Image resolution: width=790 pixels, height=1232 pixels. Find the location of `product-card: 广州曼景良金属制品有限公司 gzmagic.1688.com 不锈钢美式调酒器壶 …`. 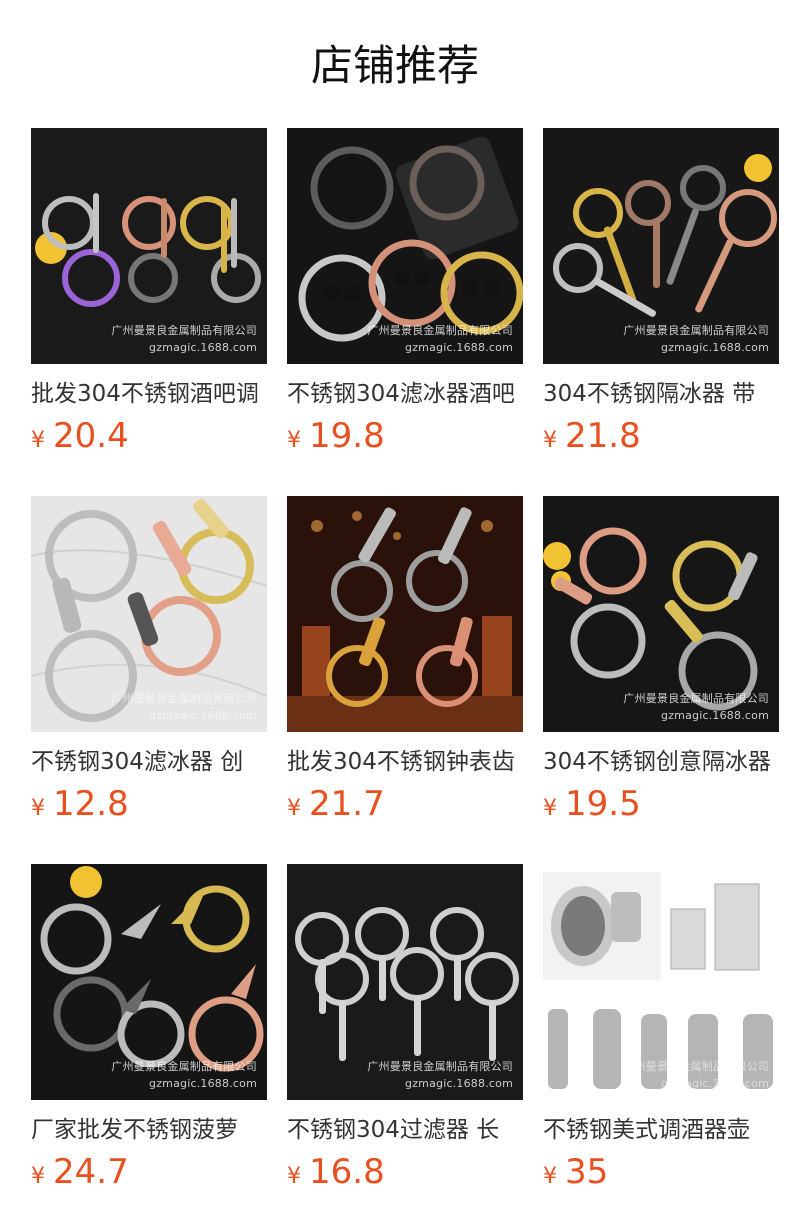

product-card: 广州曼景良金属制品有限公司 gzmagic.1688.com 不锈钢美式调酒器壶 … is located at coordinates (661, 1031).